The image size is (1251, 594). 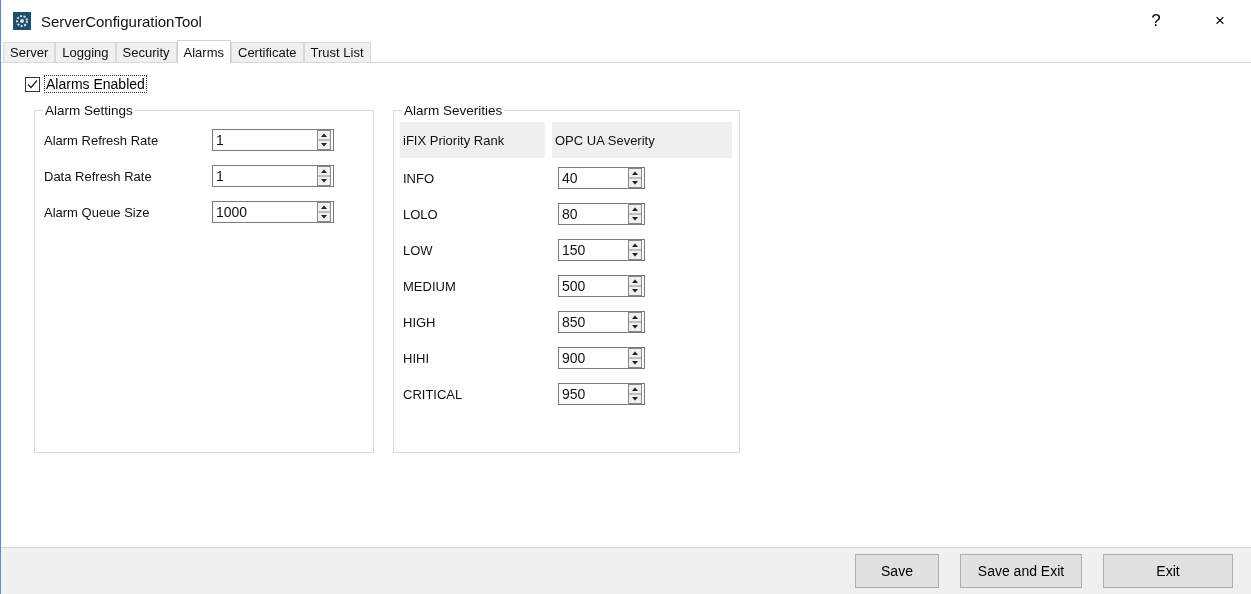 I want to click on number-spinner: 500, so click(x=601, y=286).